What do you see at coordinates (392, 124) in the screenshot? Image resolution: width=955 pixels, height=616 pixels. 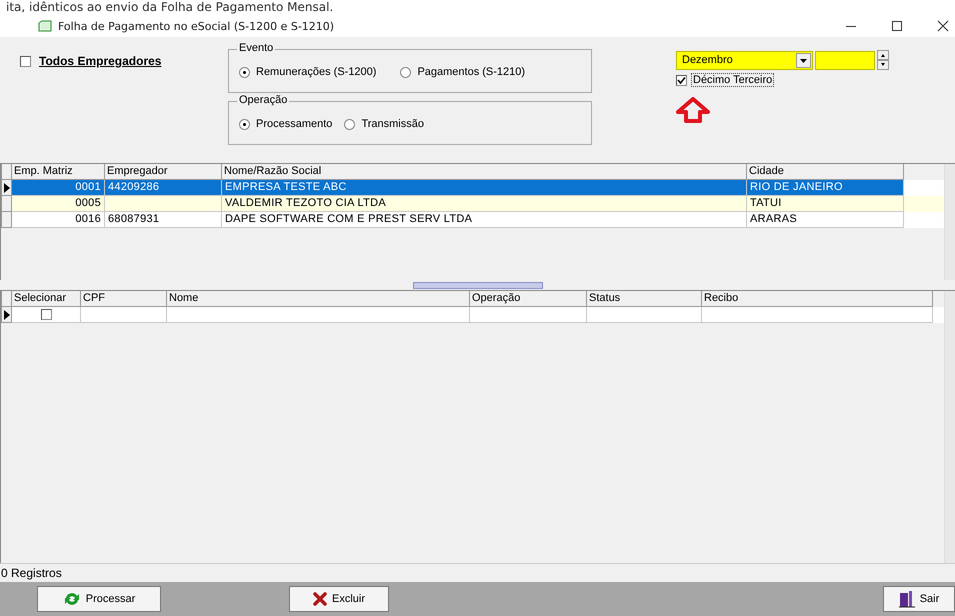 I see `radio-label: Transmissão` at bounding box center [392, 124].